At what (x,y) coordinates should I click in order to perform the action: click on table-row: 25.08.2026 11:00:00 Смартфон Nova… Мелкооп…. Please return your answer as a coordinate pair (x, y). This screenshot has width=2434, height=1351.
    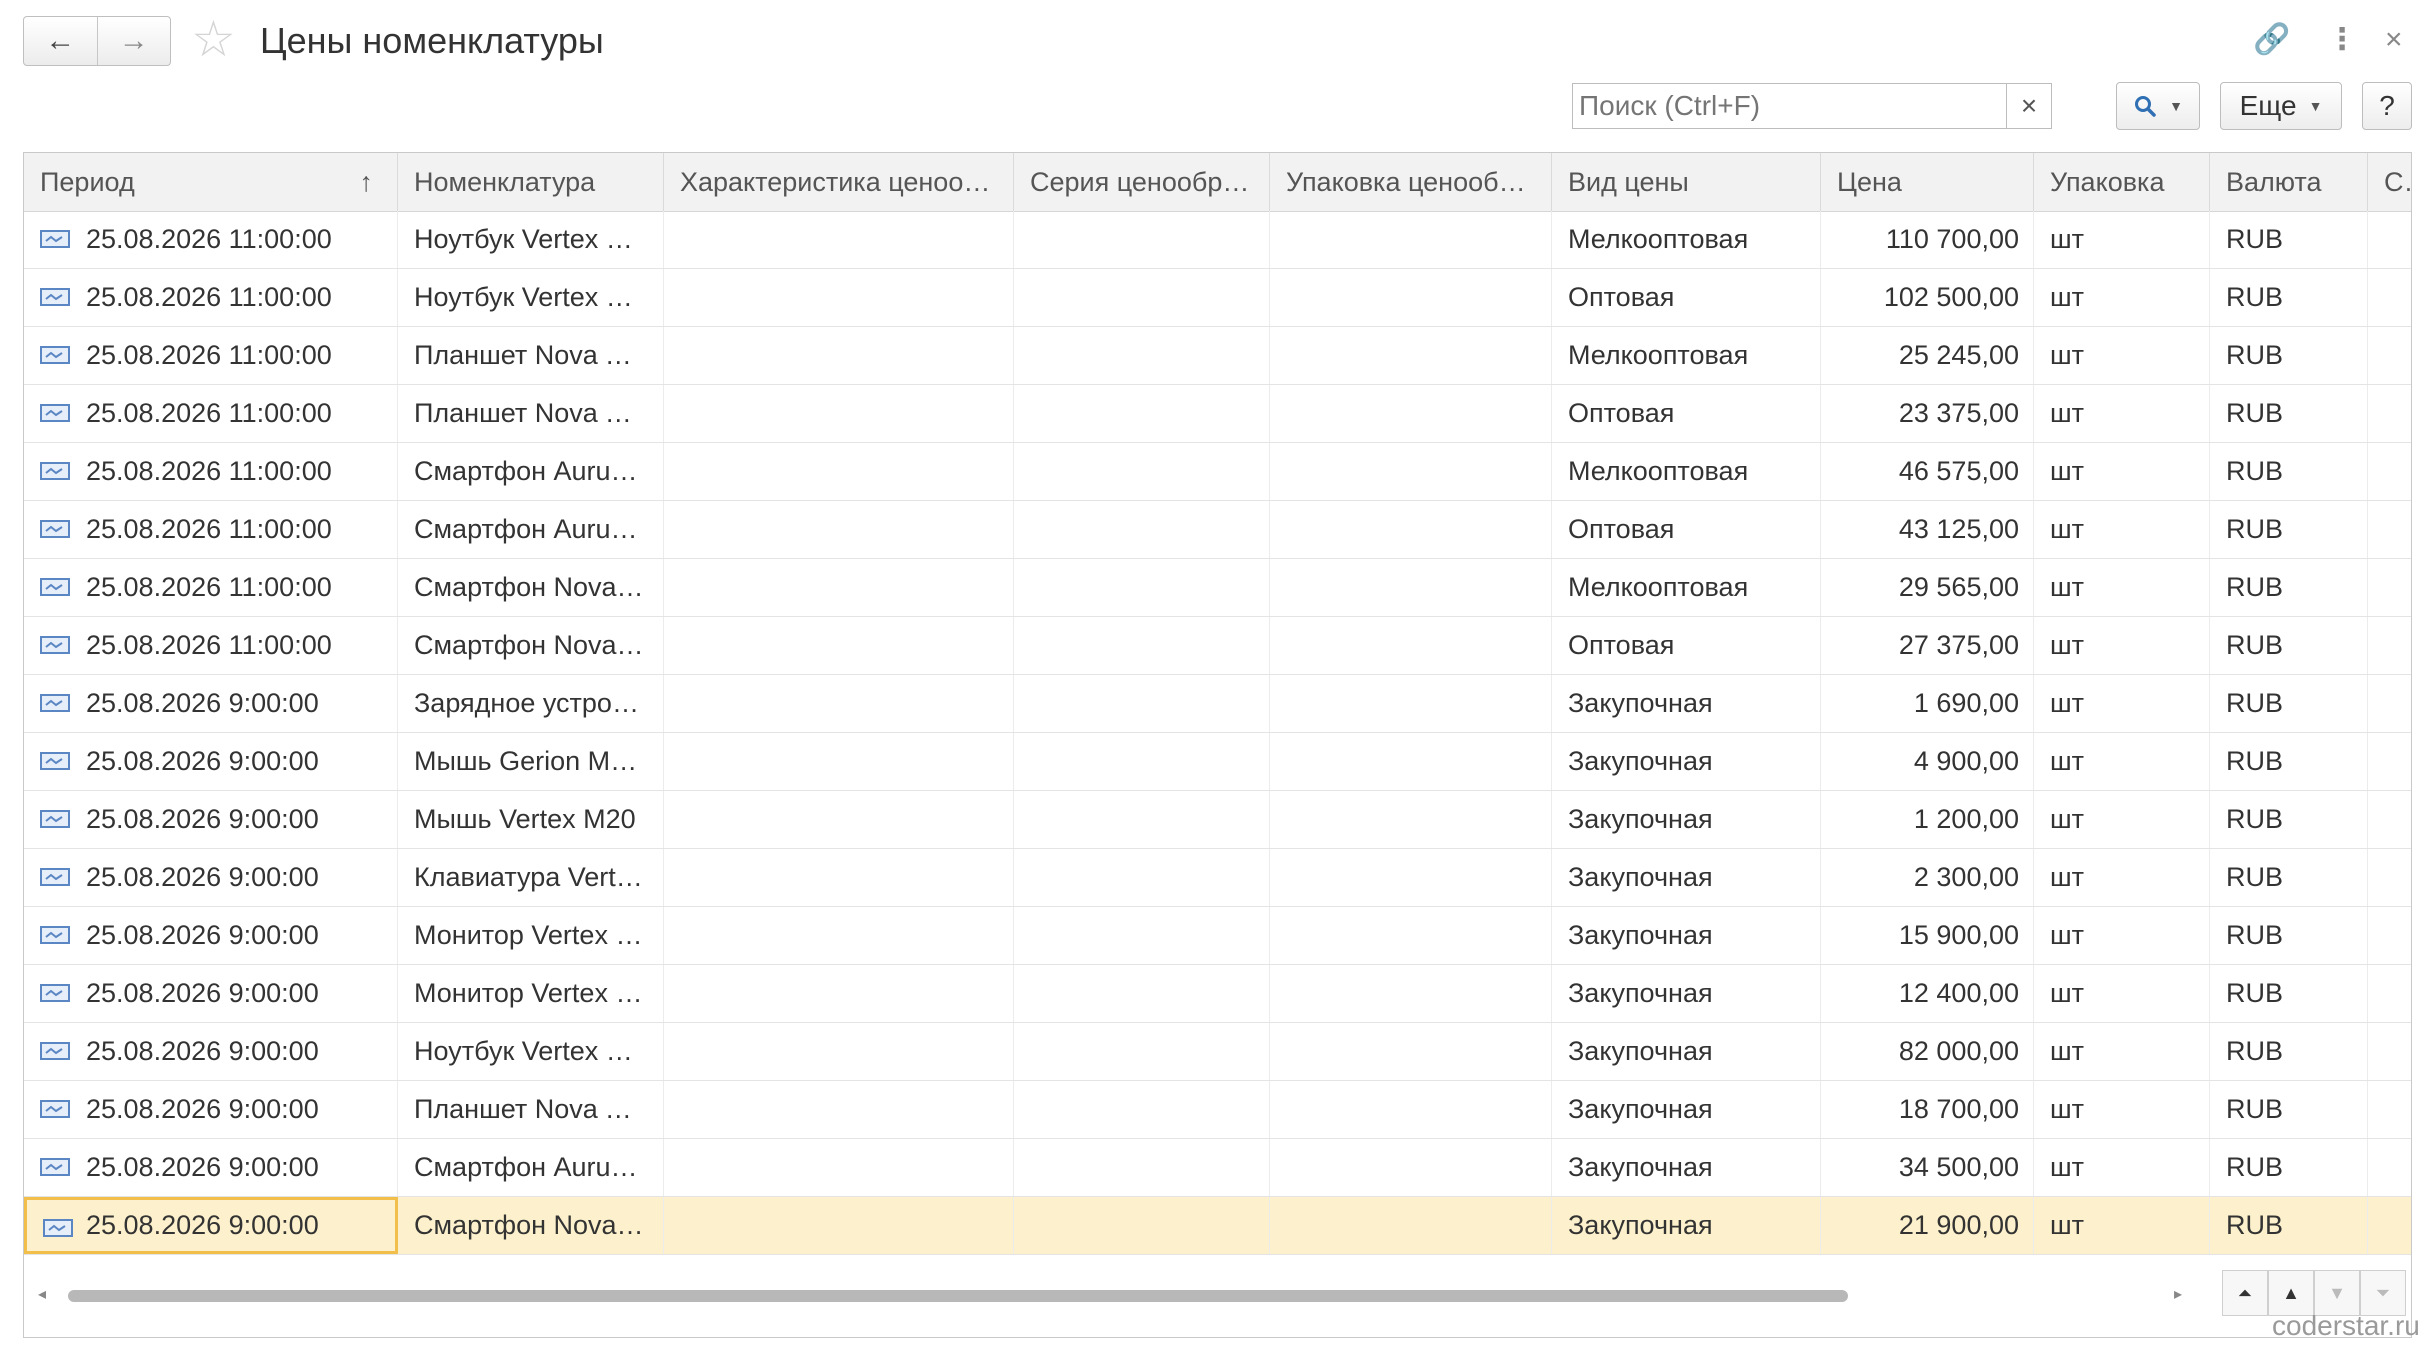
    Looking at the image, I should click on (1217, 588).